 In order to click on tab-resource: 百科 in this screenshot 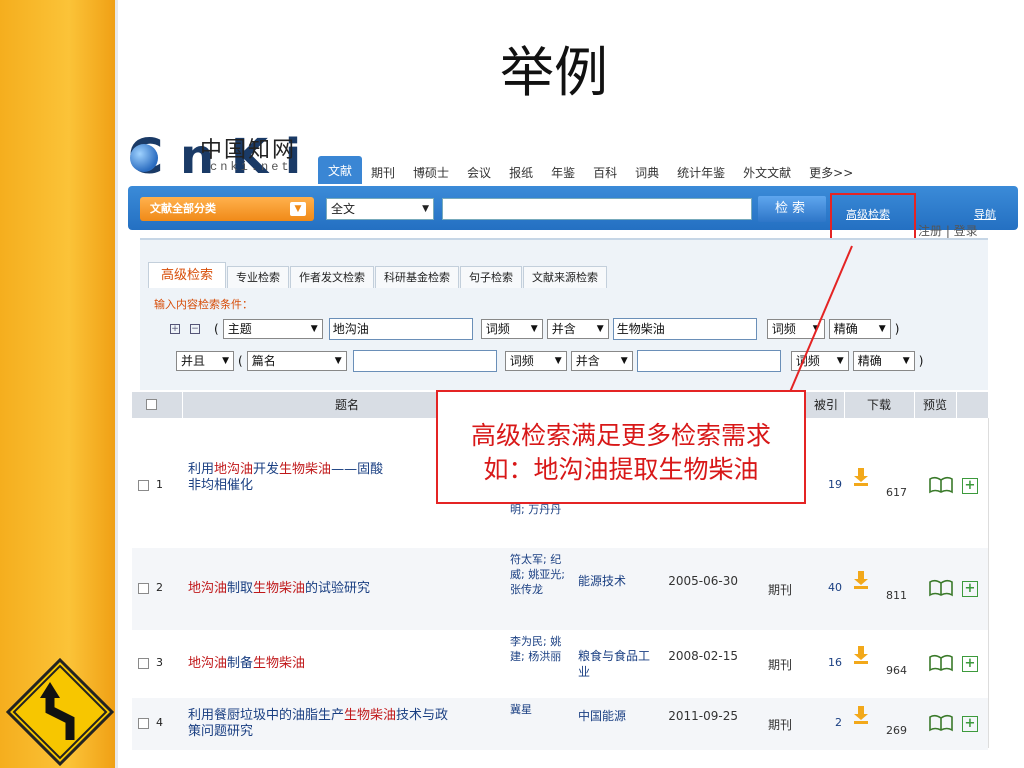, I will do `click(605, 173)`.